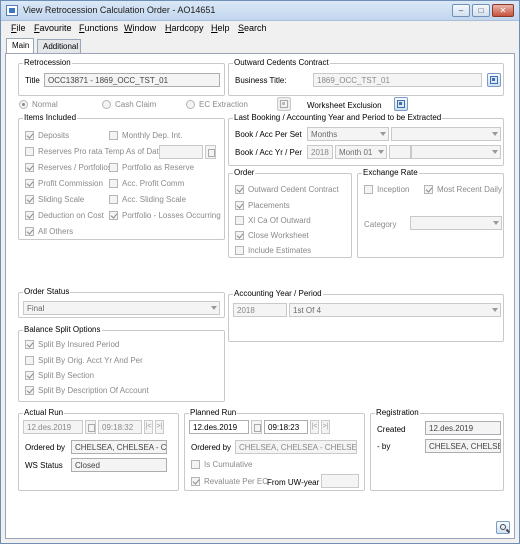 Image resolution: width=520 pixels, height=544 pixels. I want to click on checkbox-profit-commission: Profit Commission, so click(64, 183).